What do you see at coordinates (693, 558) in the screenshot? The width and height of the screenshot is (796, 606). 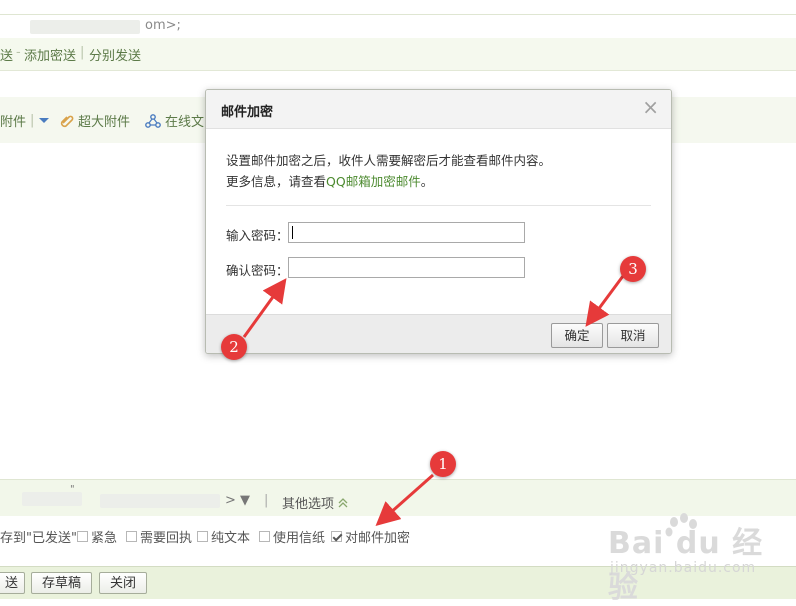 I see `baidu-watermark: Bai du 经验 jingyan.baidu.com` at bounding box center [693, 558].